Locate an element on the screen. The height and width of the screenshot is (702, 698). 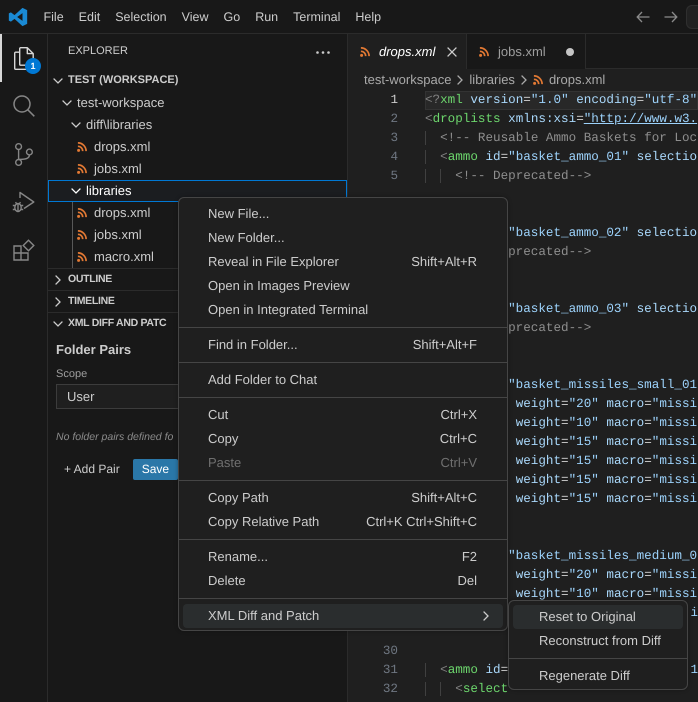
line-number: 2 is located at coordinates (394, 119).